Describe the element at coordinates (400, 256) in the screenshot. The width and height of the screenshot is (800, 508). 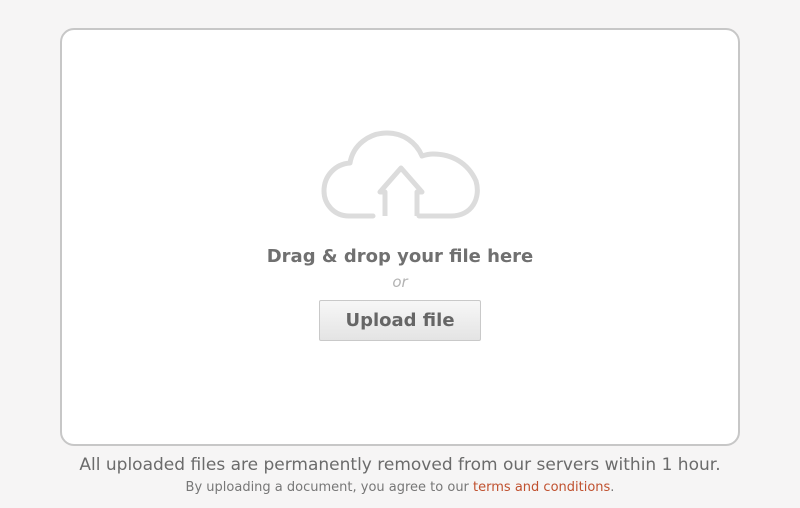
I see `drop-instructions: Drag & drop your file here` at that location.